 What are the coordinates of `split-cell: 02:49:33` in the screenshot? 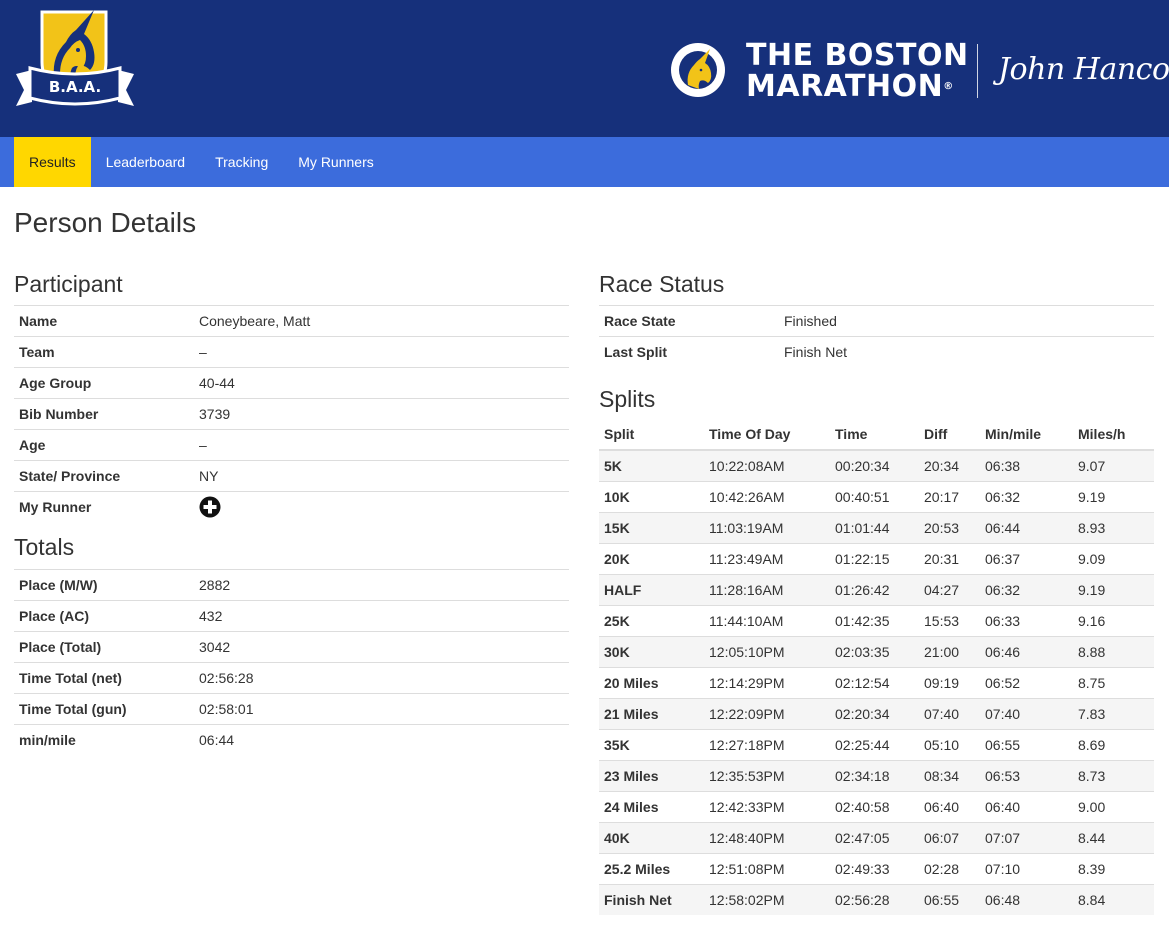 It's located at (874, 869).